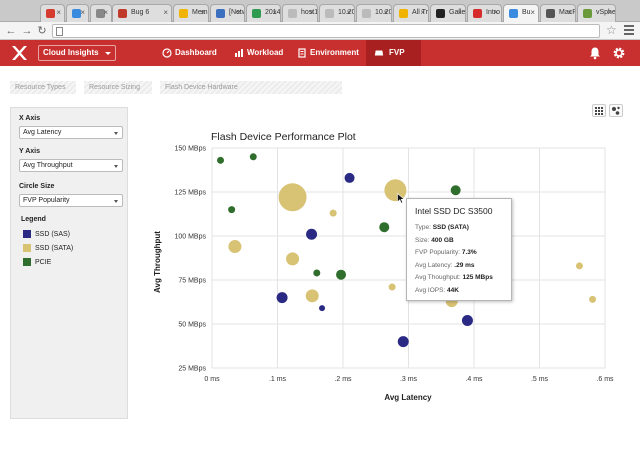  I want to click on circle-size-value: FVP Popularity, so click(46, 200).